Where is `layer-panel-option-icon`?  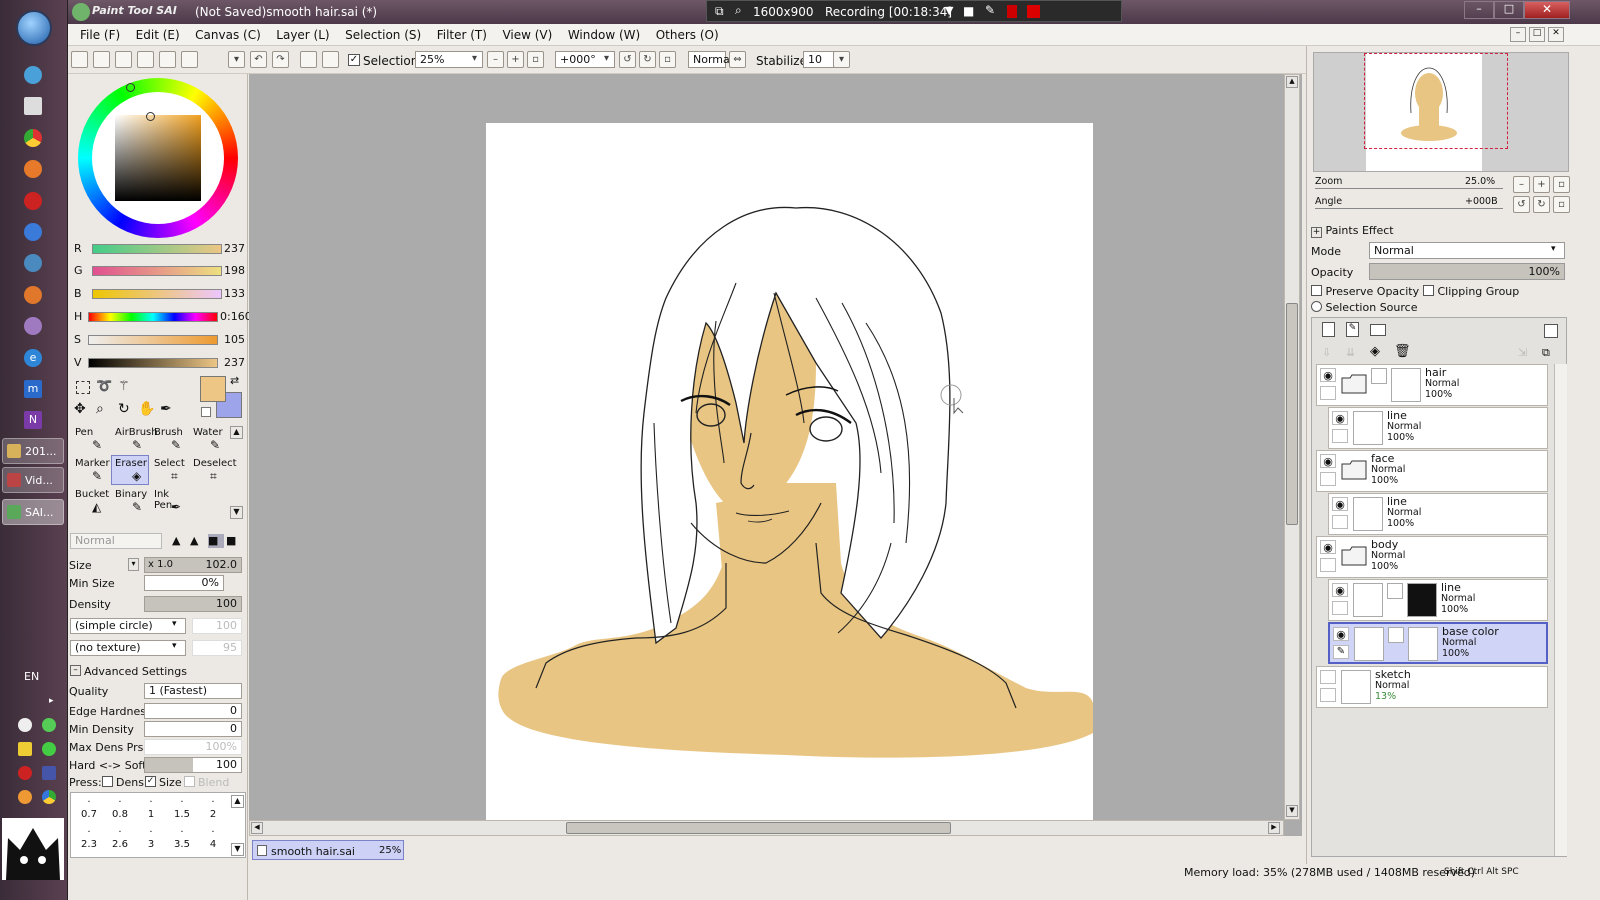
layer-panel-option-icon is located at coordinates (1551, 331).